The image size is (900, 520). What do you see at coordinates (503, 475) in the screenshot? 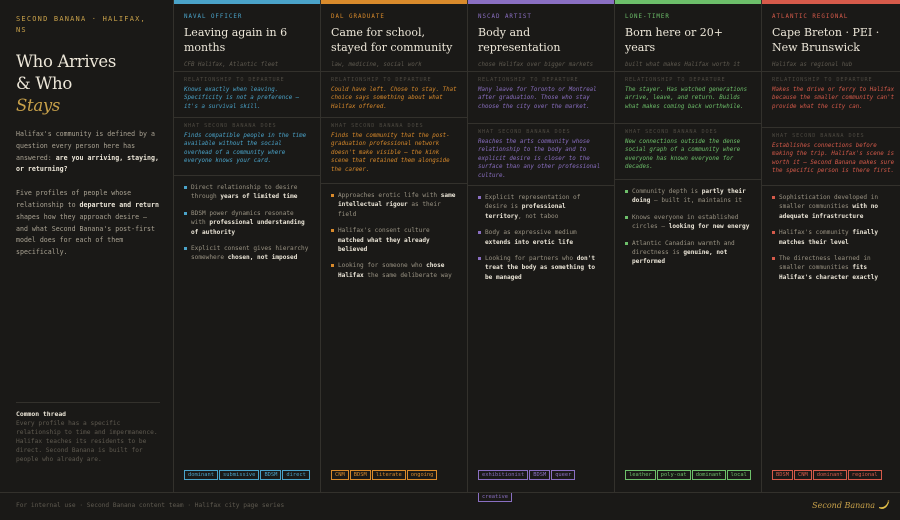
I see `tag-chip: exhibitionist` at bounding box center [503, 475].